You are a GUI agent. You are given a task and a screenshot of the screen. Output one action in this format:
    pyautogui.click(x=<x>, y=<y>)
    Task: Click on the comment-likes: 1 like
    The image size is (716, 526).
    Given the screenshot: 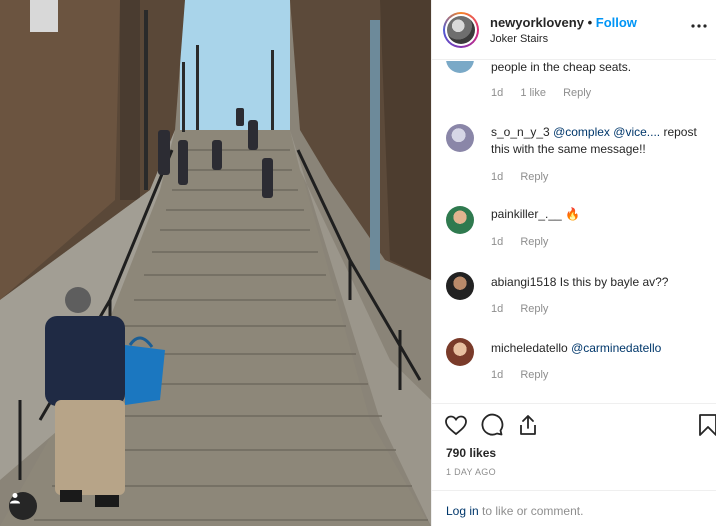 What is the action you would take?
    pyautogui.click(x=533, y=93)
    